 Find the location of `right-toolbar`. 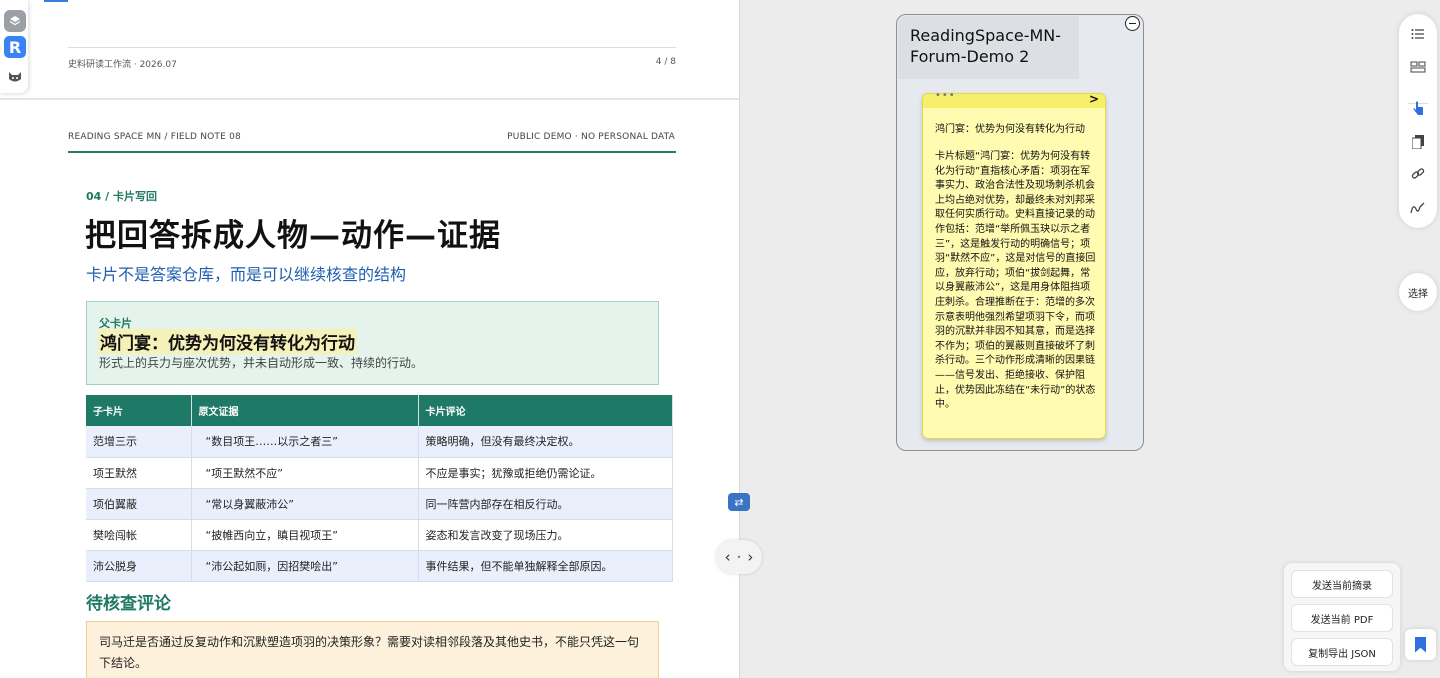

right-toolbar is located at coordinates (1418, 121).